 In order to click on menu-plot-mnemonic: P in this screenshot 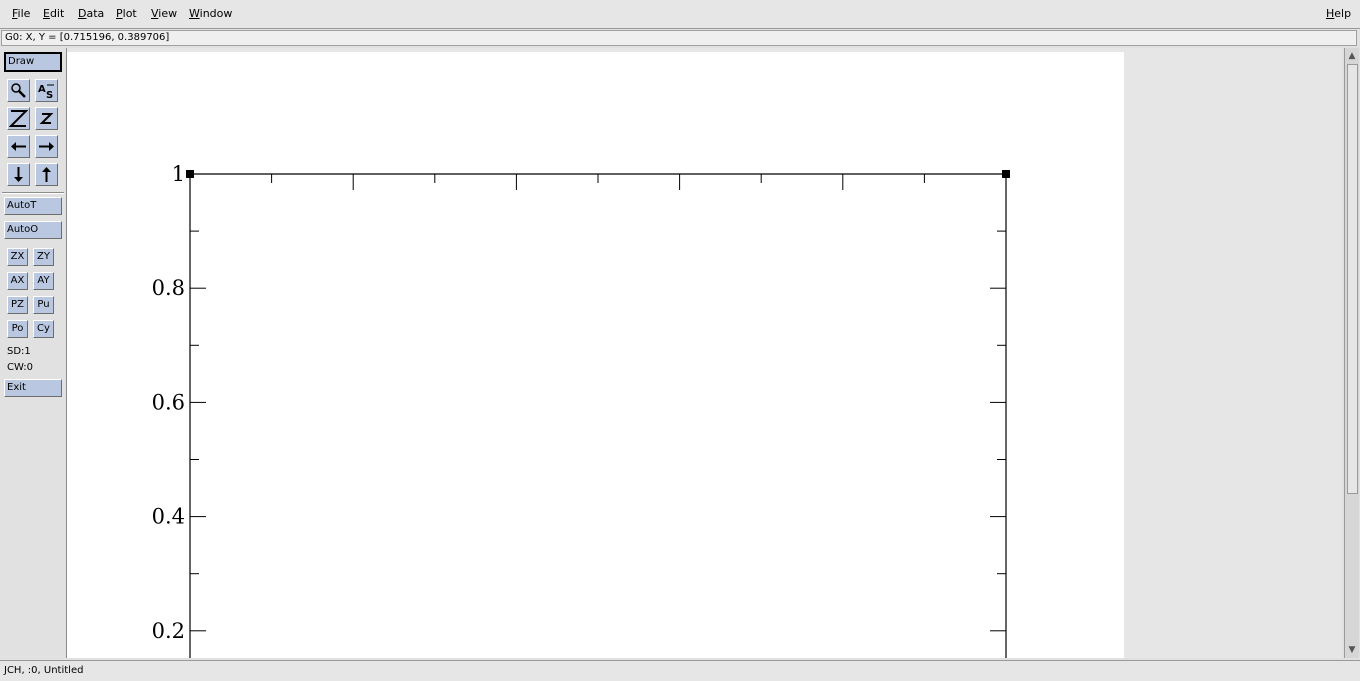, I will do `click(119, 13)`.